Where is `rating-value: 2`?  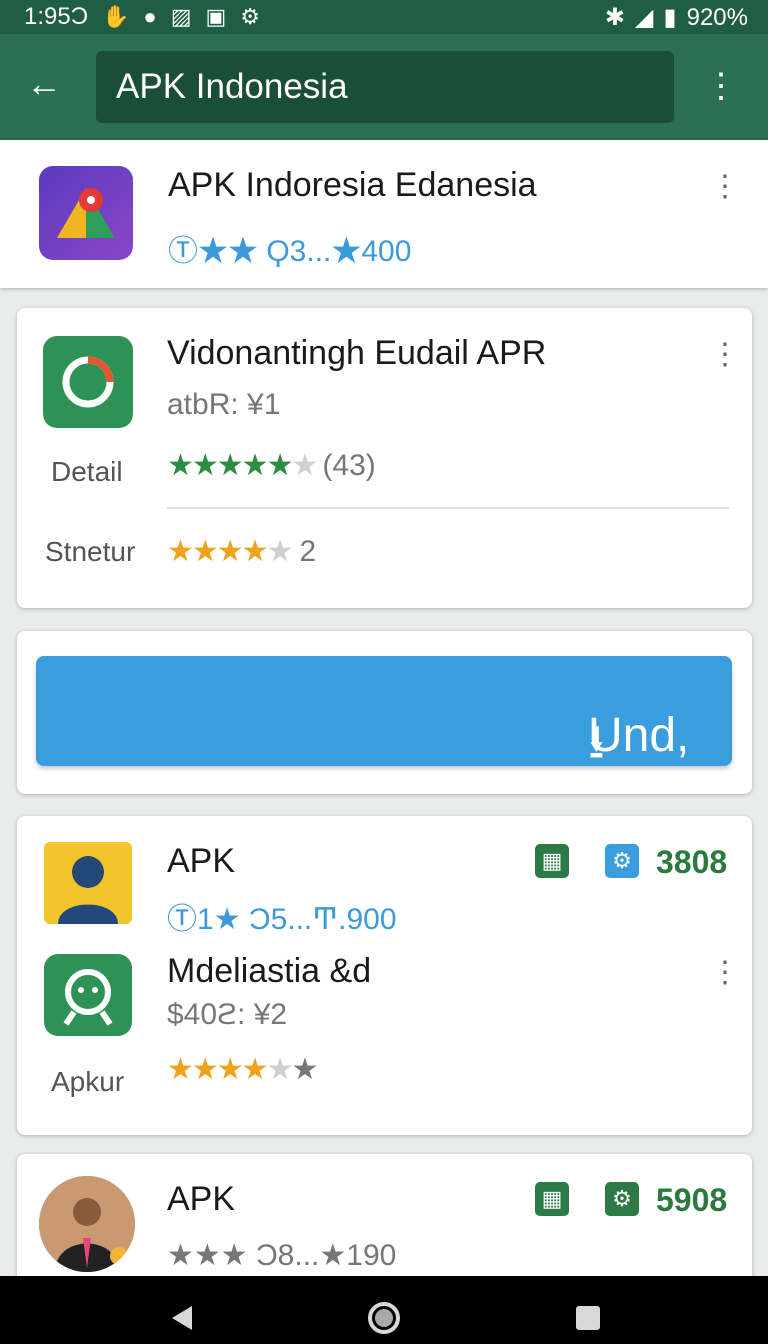
rating-value: 2 is located at coordinates (307, 551).